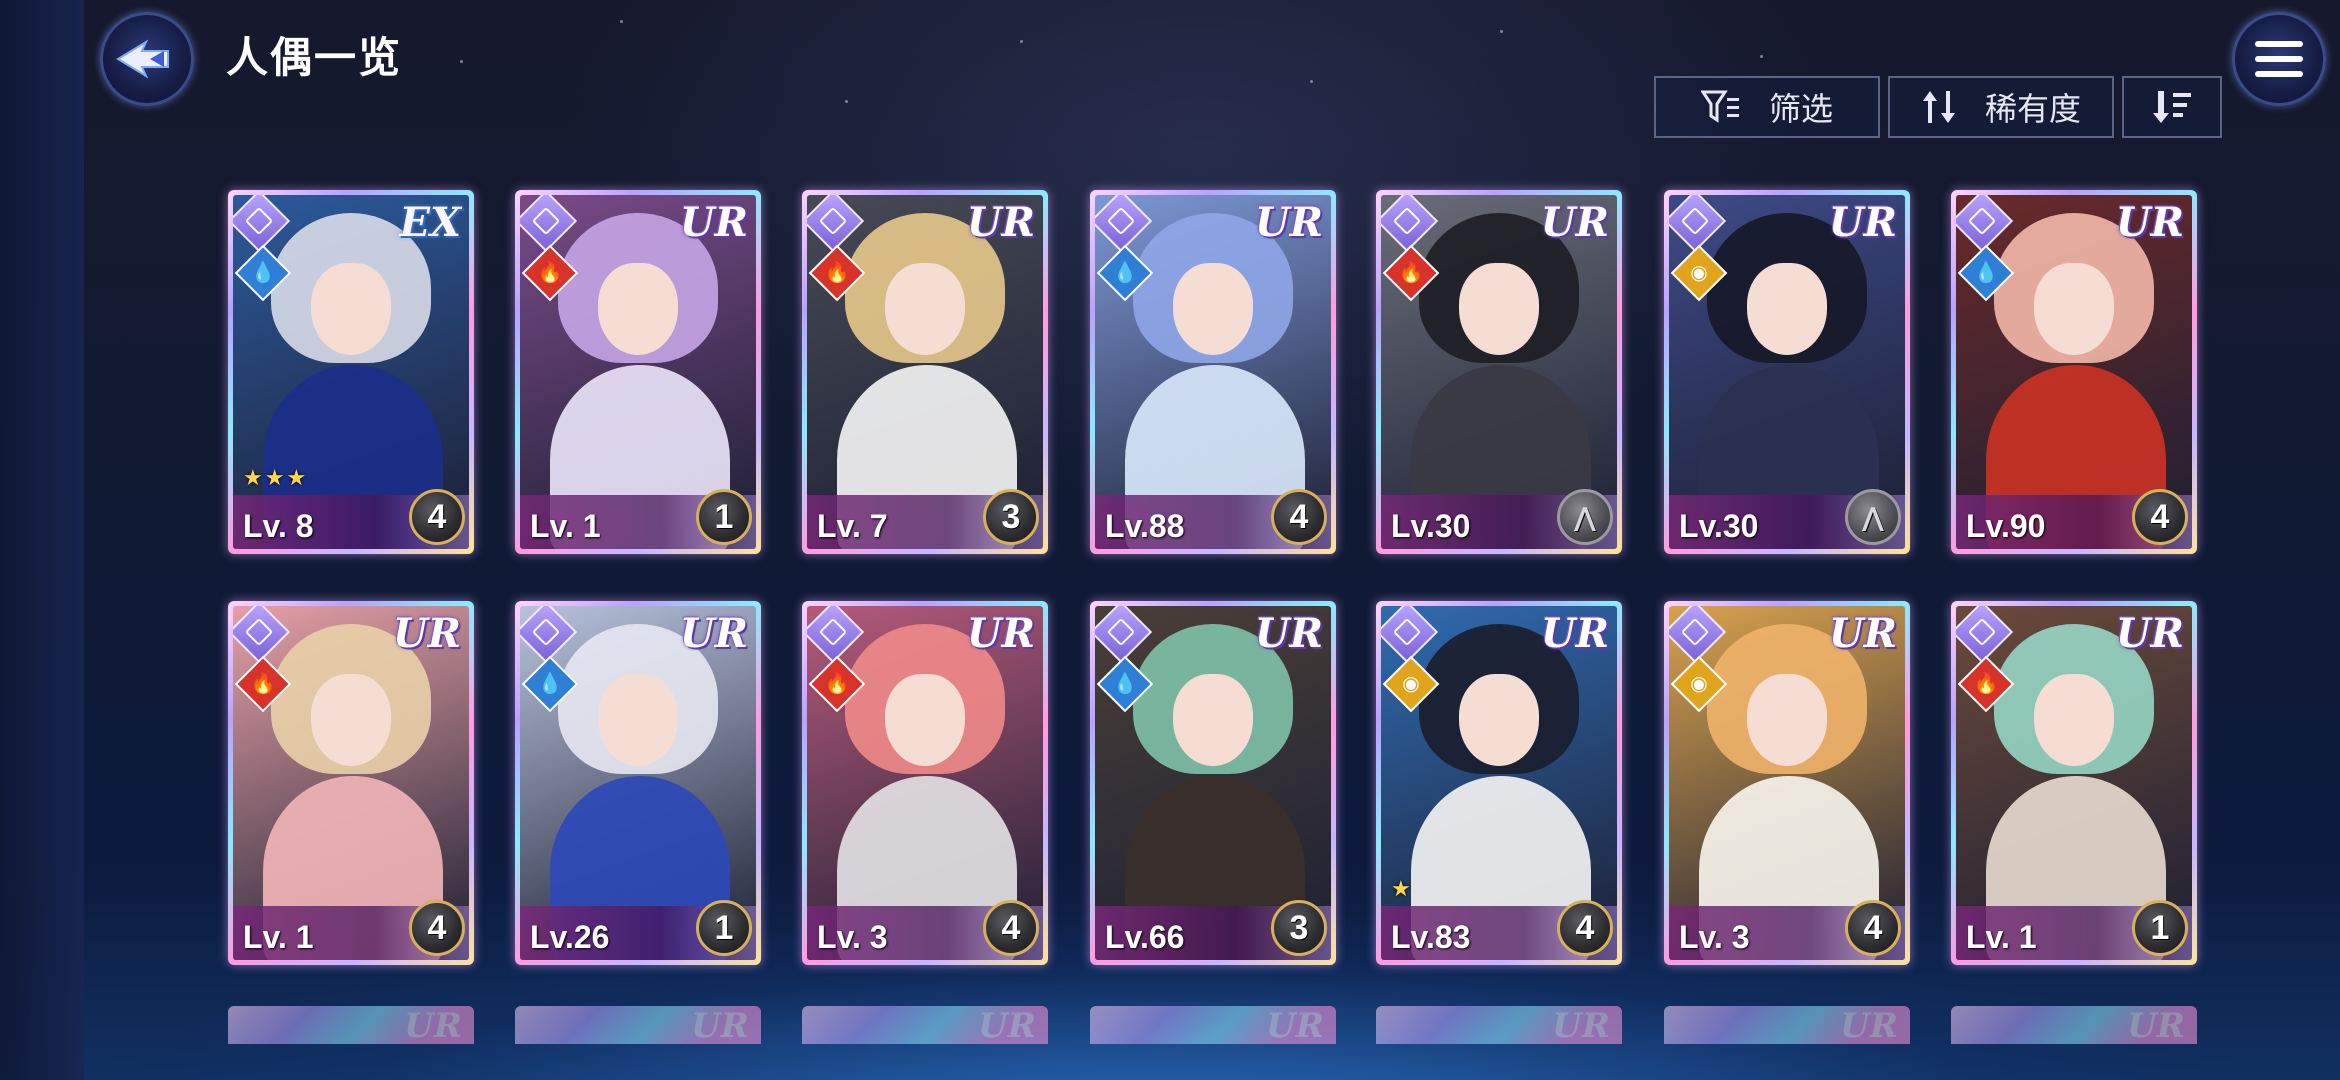 The image size is (2340, 1080). Describe the element at coordinates (1767, 107) in the screenshot. I see `filter-button: 筛选` at that location.